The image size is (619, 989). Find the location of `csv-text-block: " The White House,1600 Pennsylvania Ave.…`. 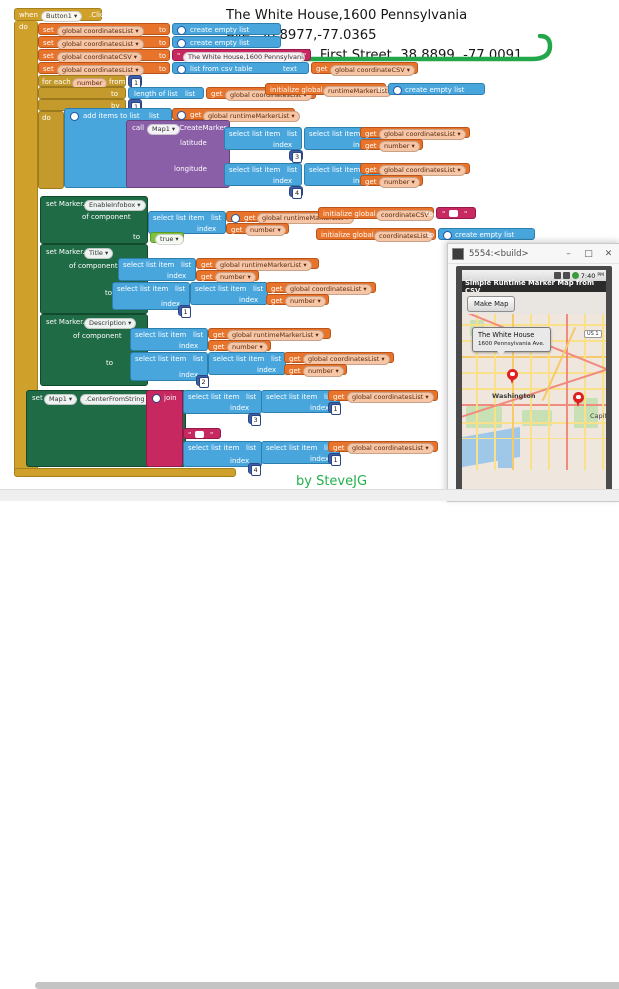

csv-text-block: " The White House,1600 Pennsylvania Ave.… is located at coordinates (241, 56).